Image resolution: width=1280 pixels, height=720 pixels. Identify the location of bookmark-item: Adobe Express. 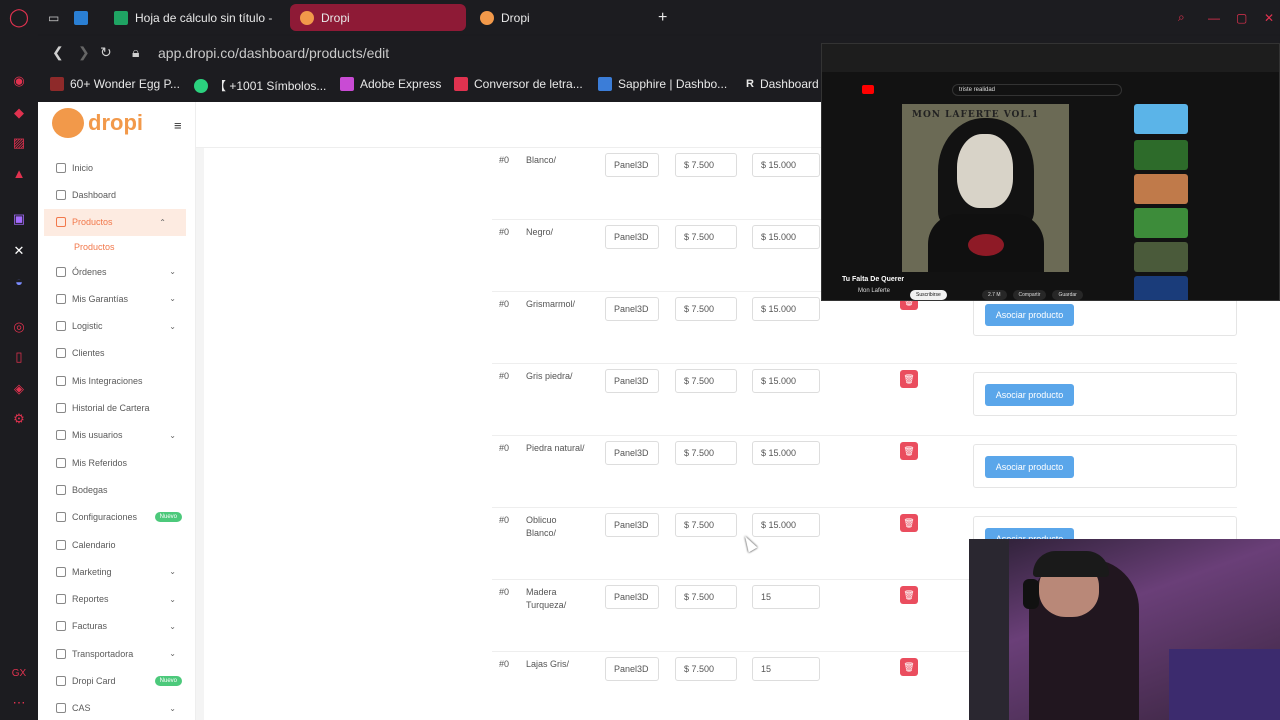
(390, 84).